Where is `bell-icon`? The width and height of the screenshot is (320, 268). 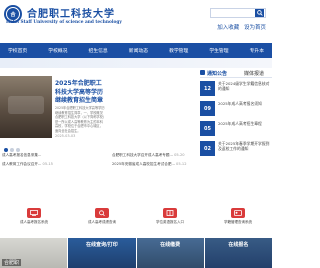
bell-icon is located at coordinates (202, 72).